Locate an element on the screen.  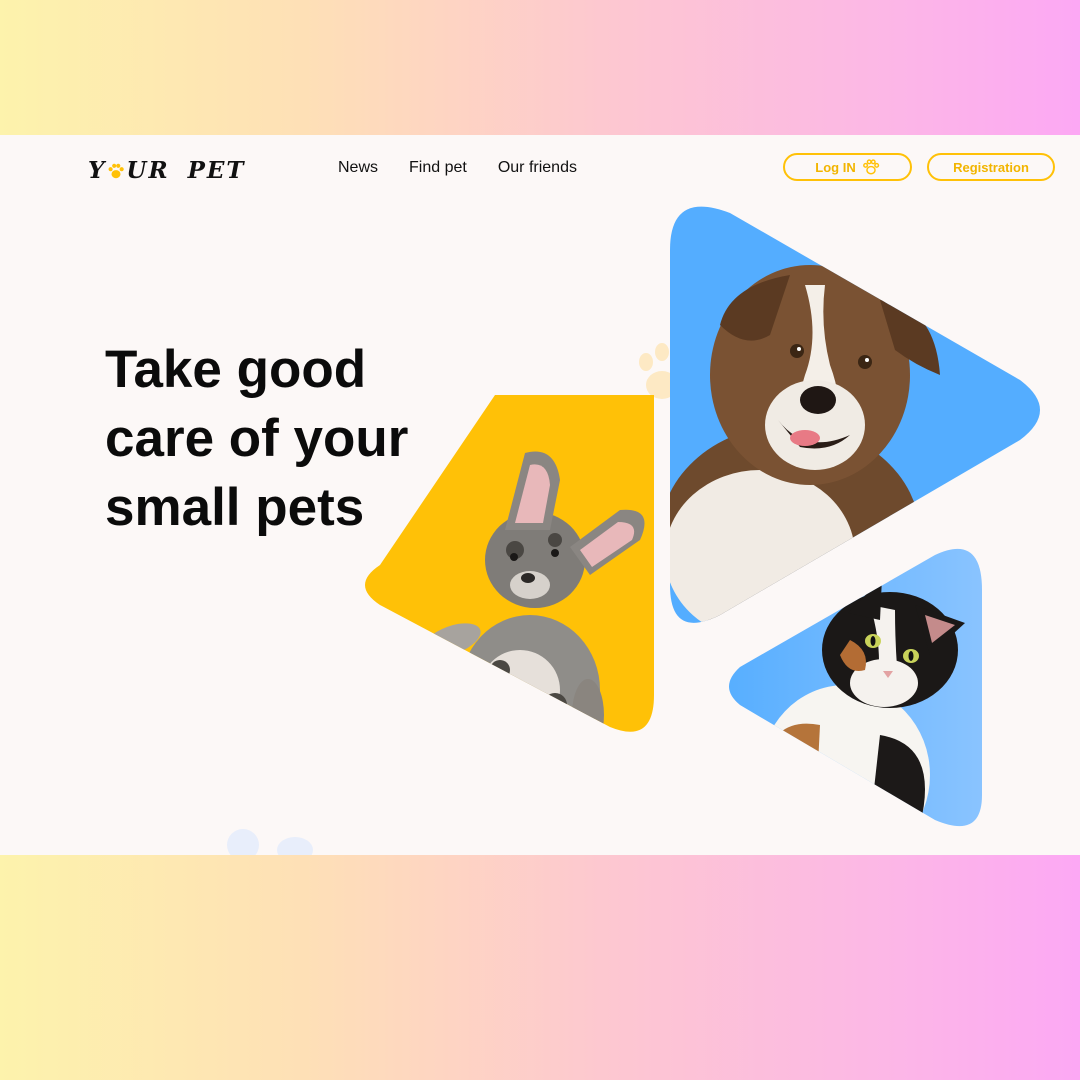
puppy-card is located at coordinates (509, 563).